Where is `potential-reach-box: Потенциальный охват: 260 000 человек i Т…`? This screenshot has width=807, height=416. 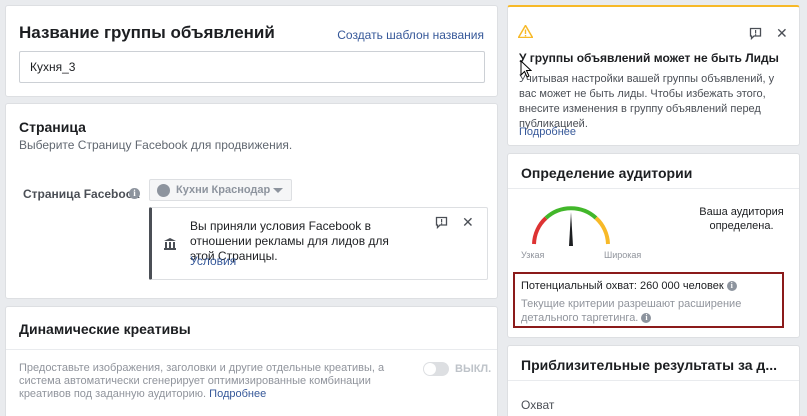
potential-reach-box: Потенциальный охват: 260 000 человек i Т… is located at coordinates (648, 300).